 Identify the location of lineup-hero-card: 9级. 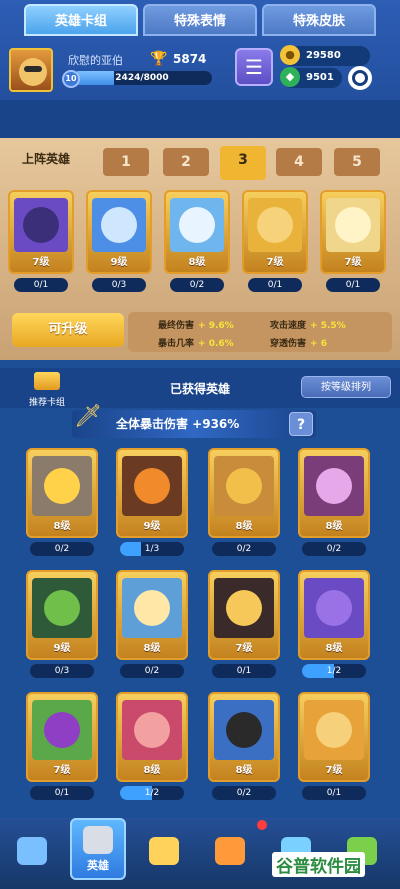
(119, 232).